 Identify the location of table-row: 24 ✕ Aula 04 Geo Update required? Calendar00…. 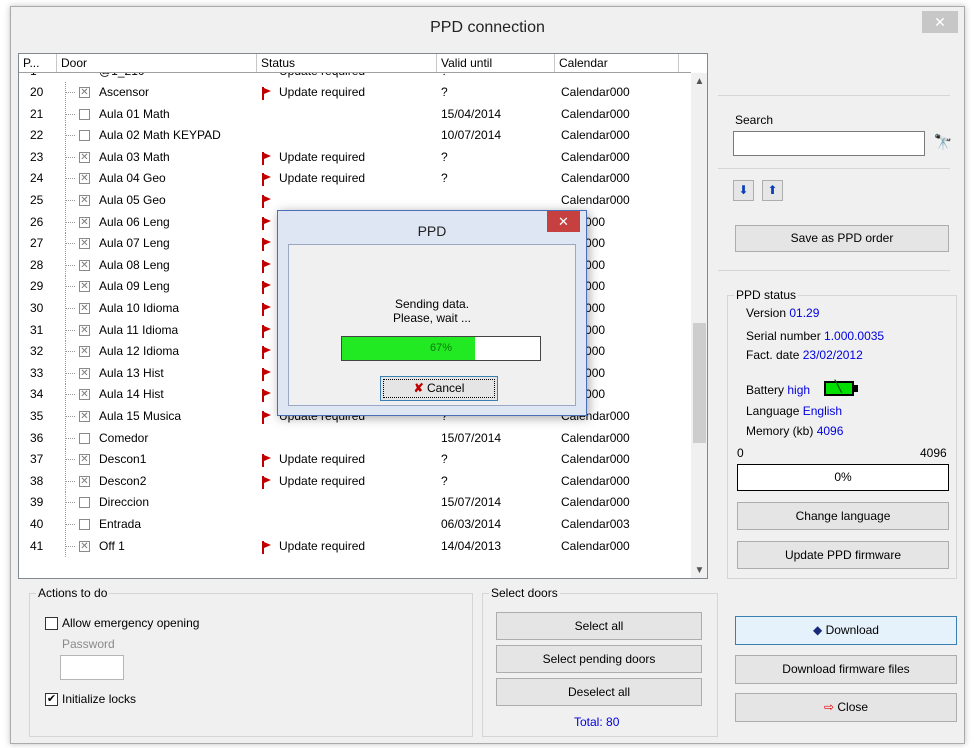
(355, 179).